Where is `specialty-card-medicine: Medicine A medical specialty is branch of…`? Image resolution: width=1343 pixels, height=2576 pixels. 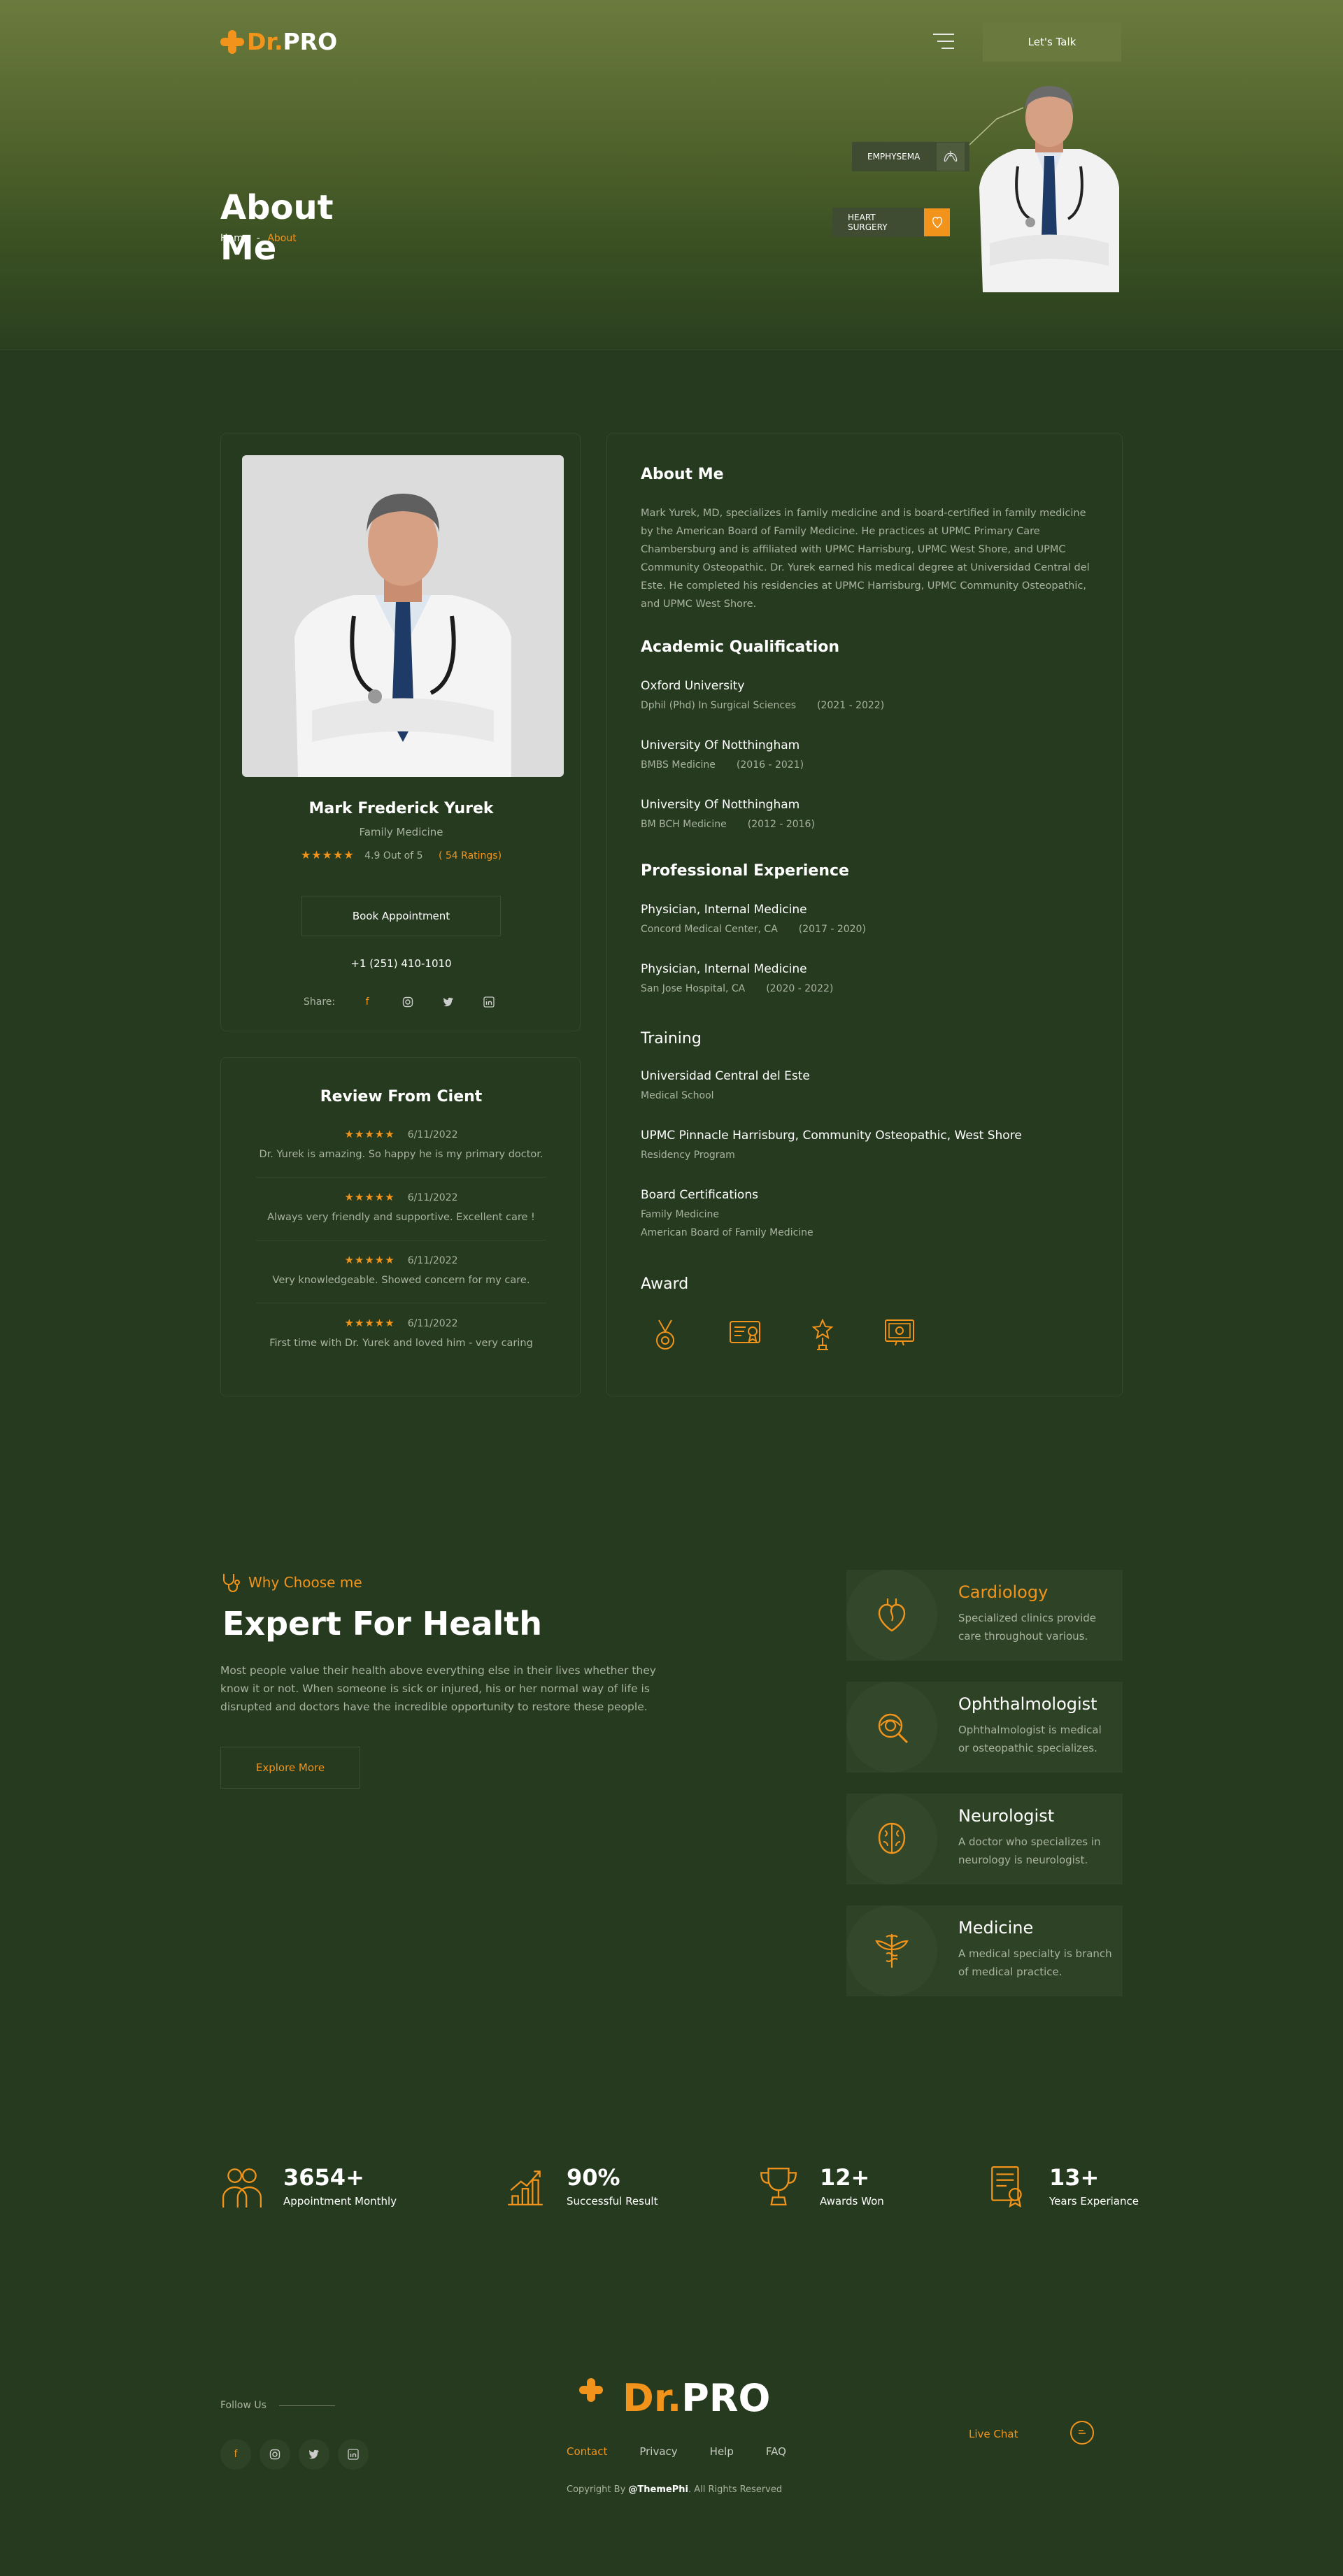 specialty-card-medicine: Medicine A medical specialty is branch of… is located at coordinates (984, 1950).